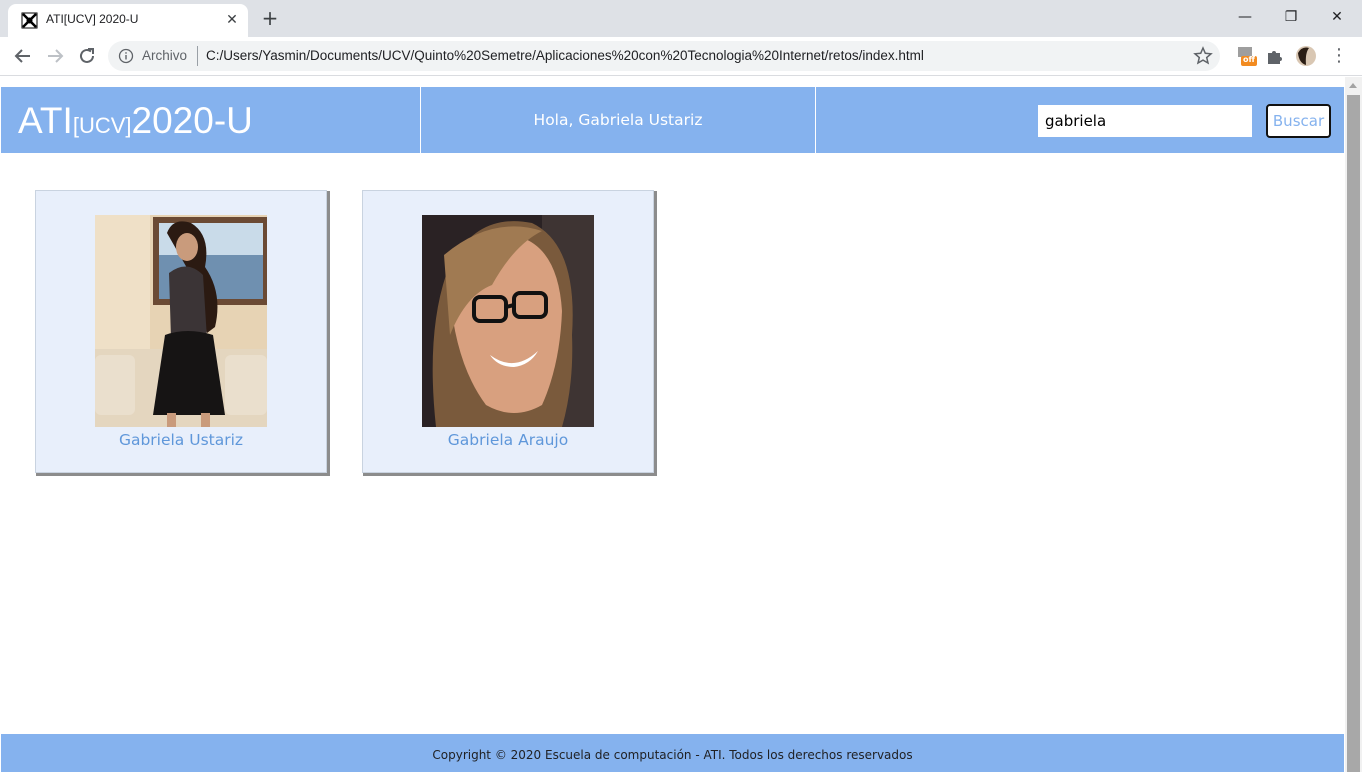 This screenshot has height=772, width=1362. Describe the element at coordinates (29, 20) in the screenshot. I see `site-favicon-icon` at that location.